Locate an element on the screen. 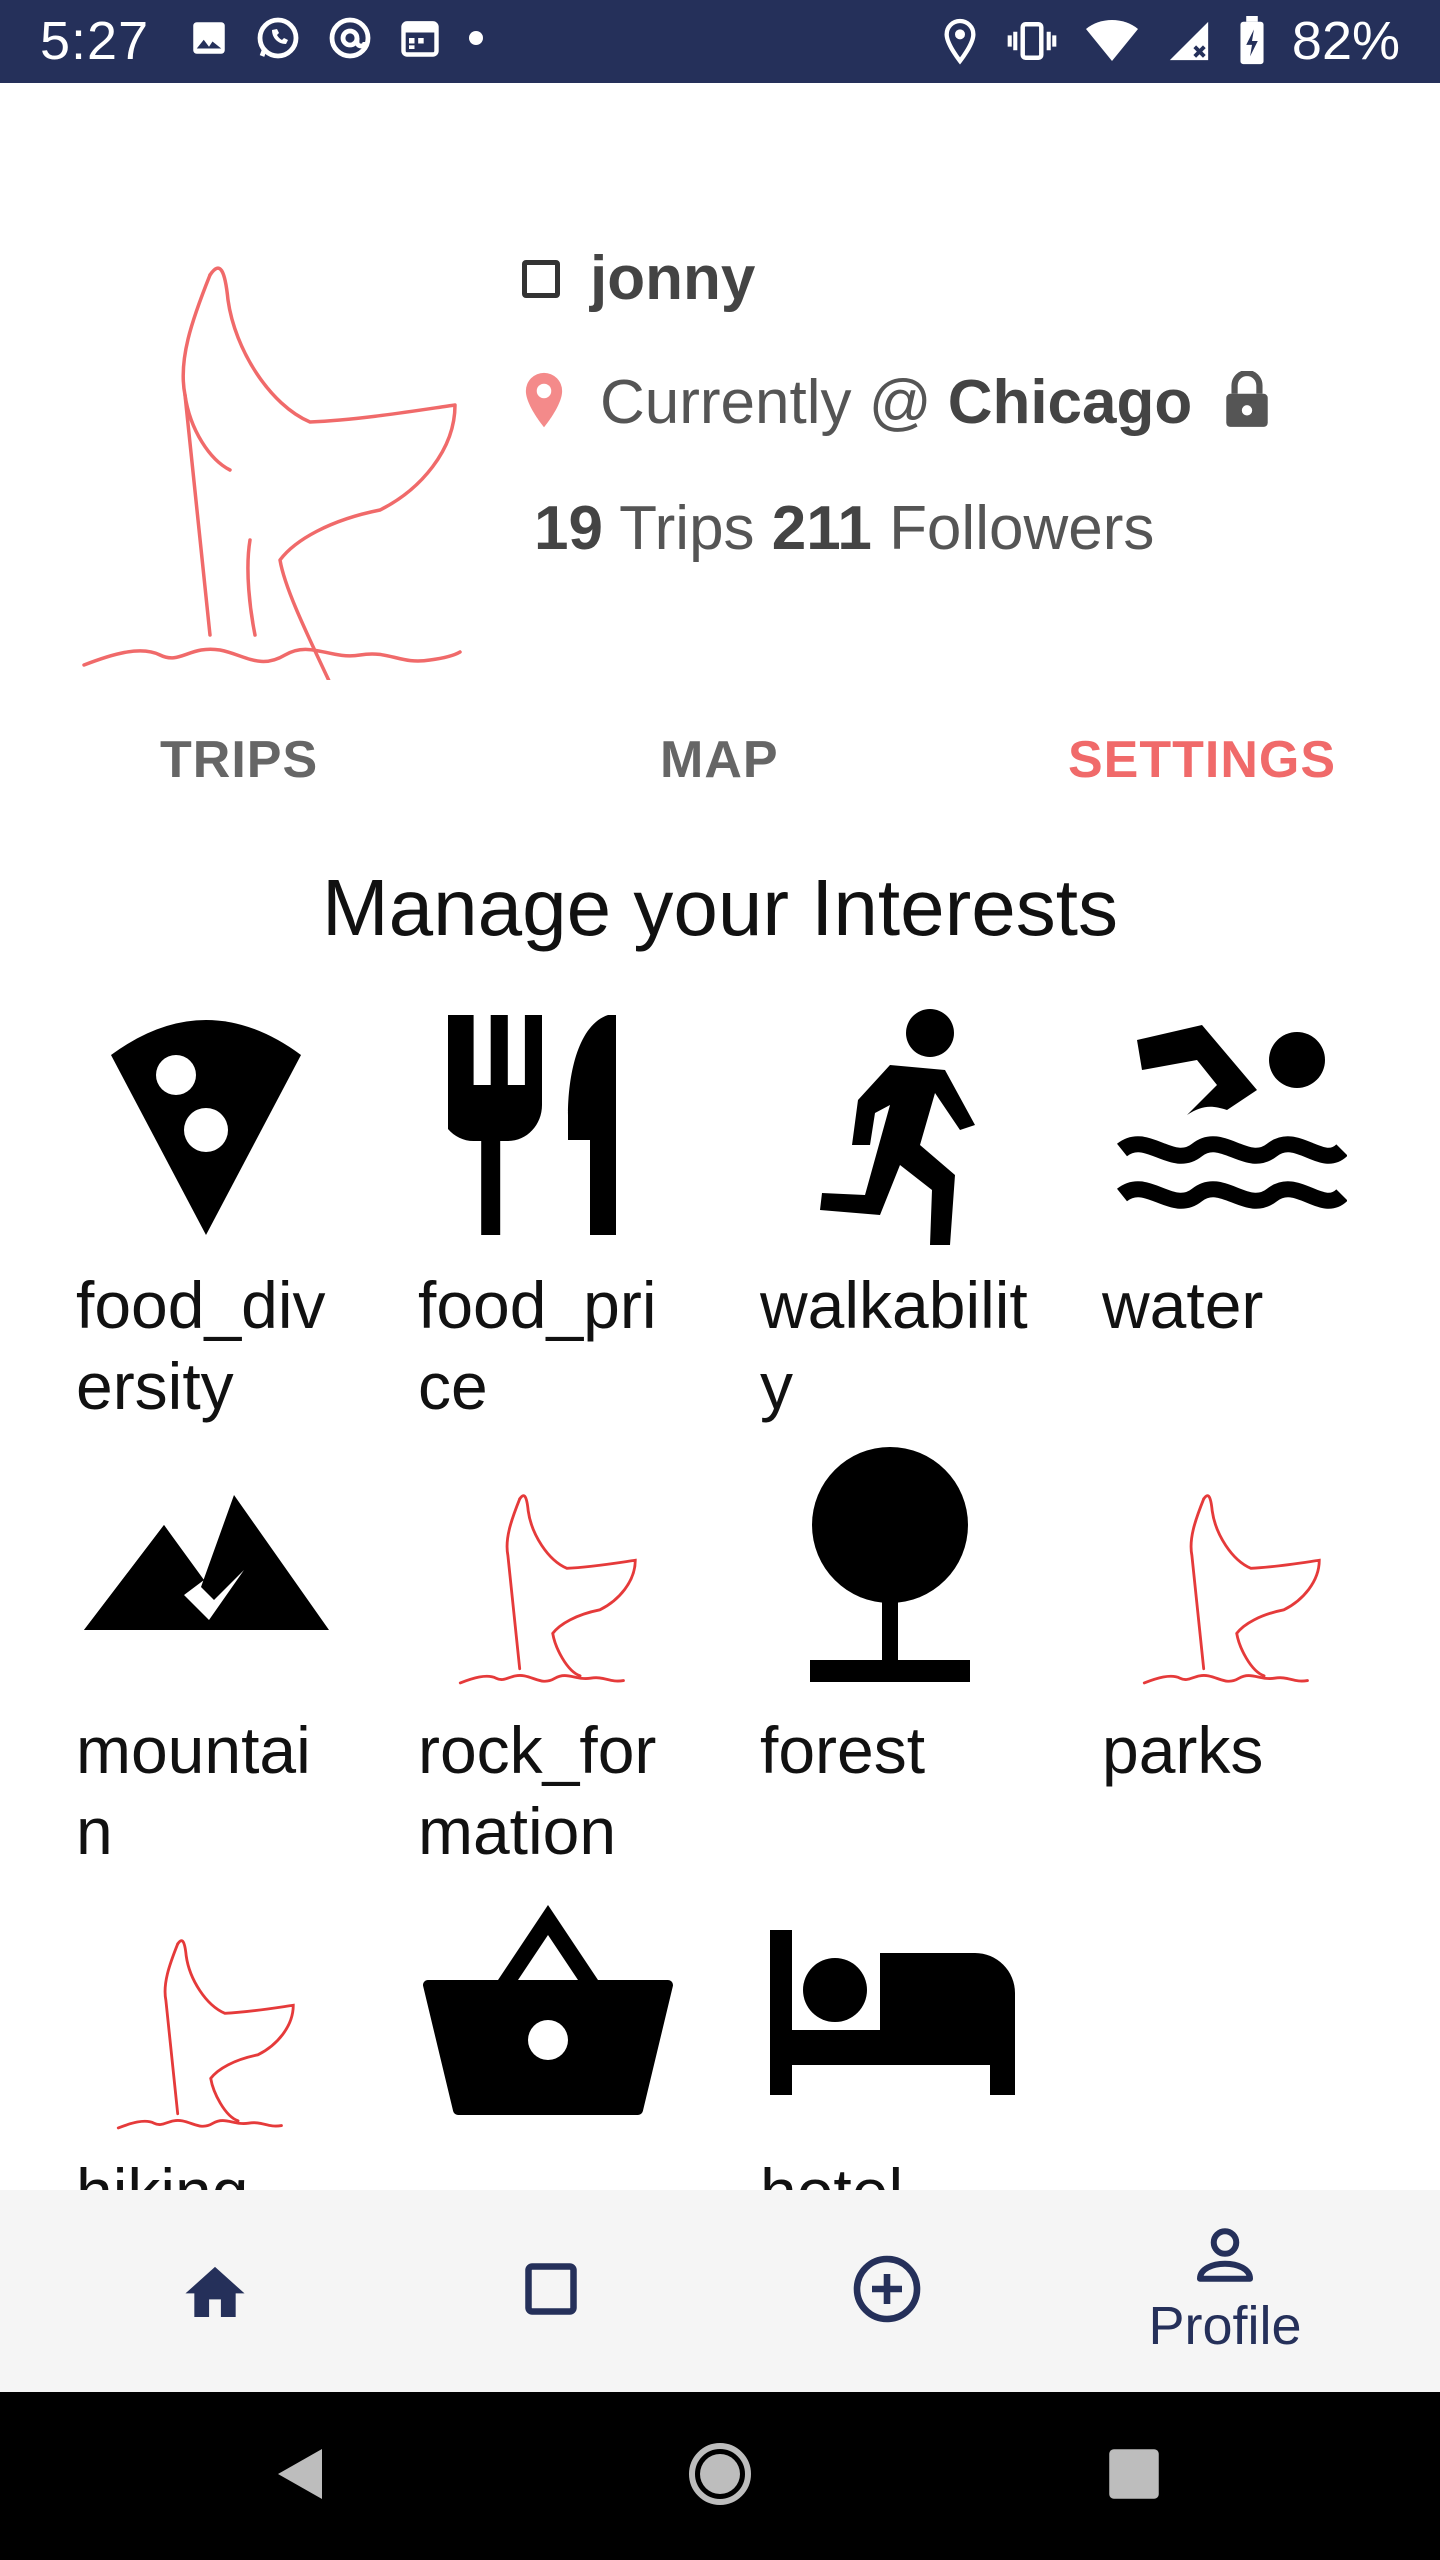  system-navigation-bar is located at coordinates (720, 2476).